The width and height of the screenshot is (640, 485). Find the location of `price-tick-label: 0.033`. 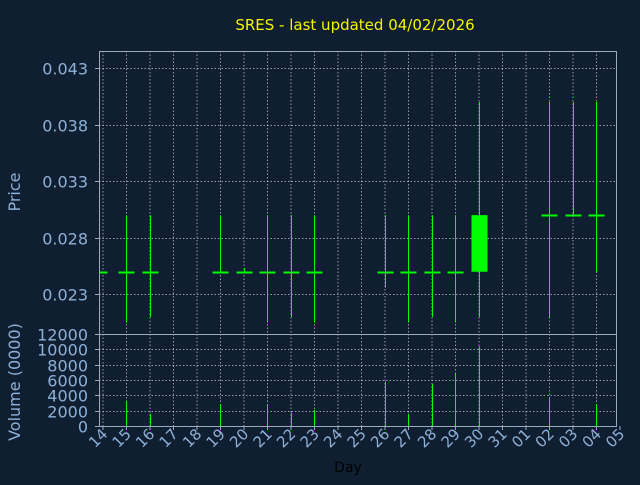

price-tick-label: 0.033 is located at coordinates (65, 182).